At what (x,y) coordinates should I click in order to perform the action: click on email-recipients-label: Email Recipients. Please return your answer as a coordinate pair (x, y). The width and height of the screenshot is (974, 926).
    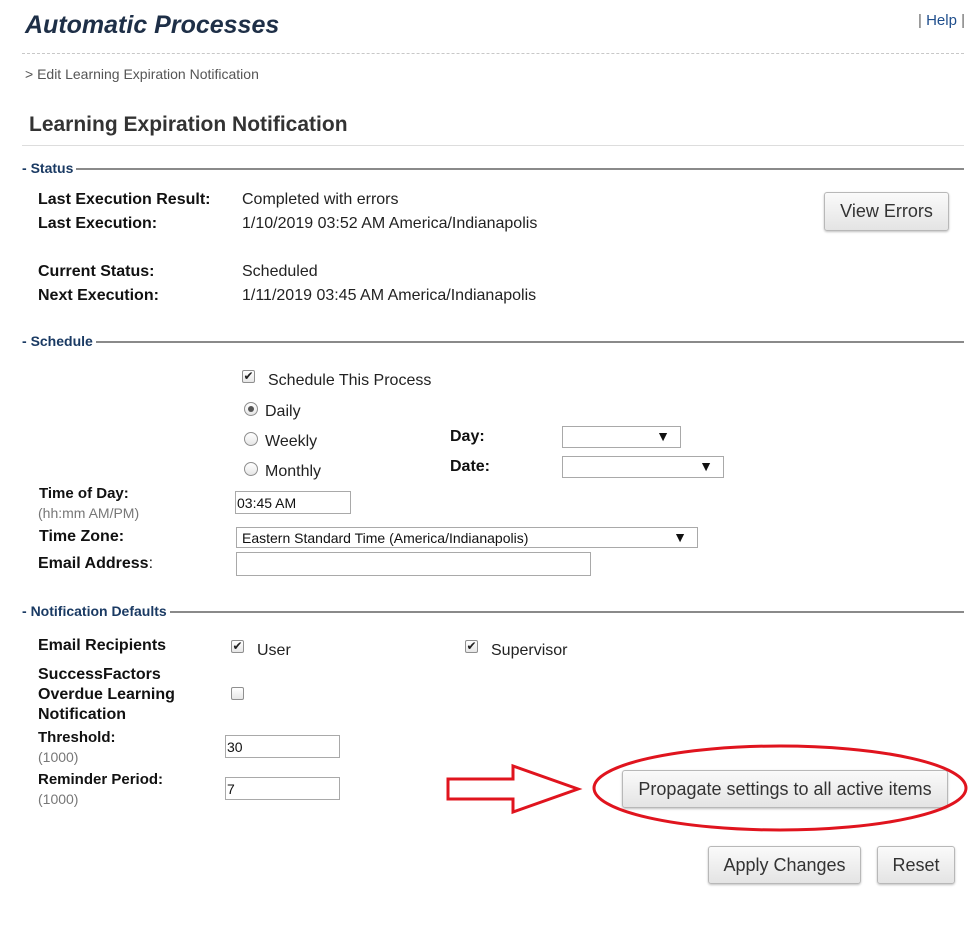
    Looking at the image, I should click on (102, 645).